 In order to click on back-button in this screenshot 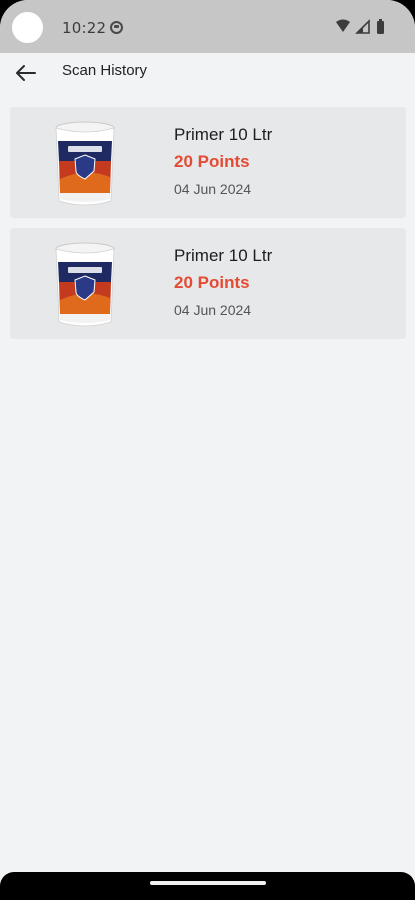, I will do `click(26, 73)`.